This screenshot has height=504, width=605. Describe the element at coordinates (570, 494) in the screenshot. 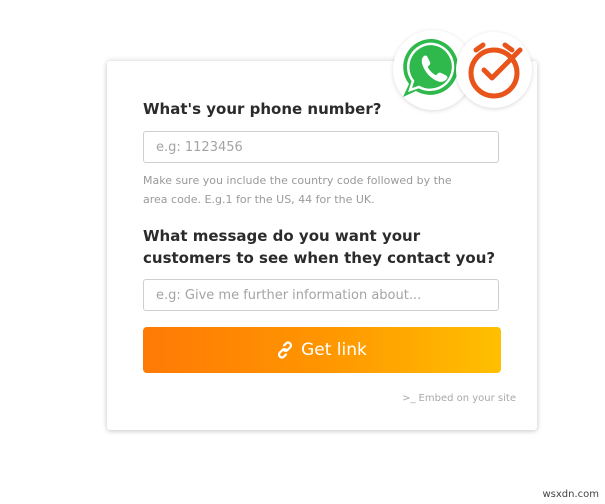

I see `watermark: wsxdn.com` at that location.